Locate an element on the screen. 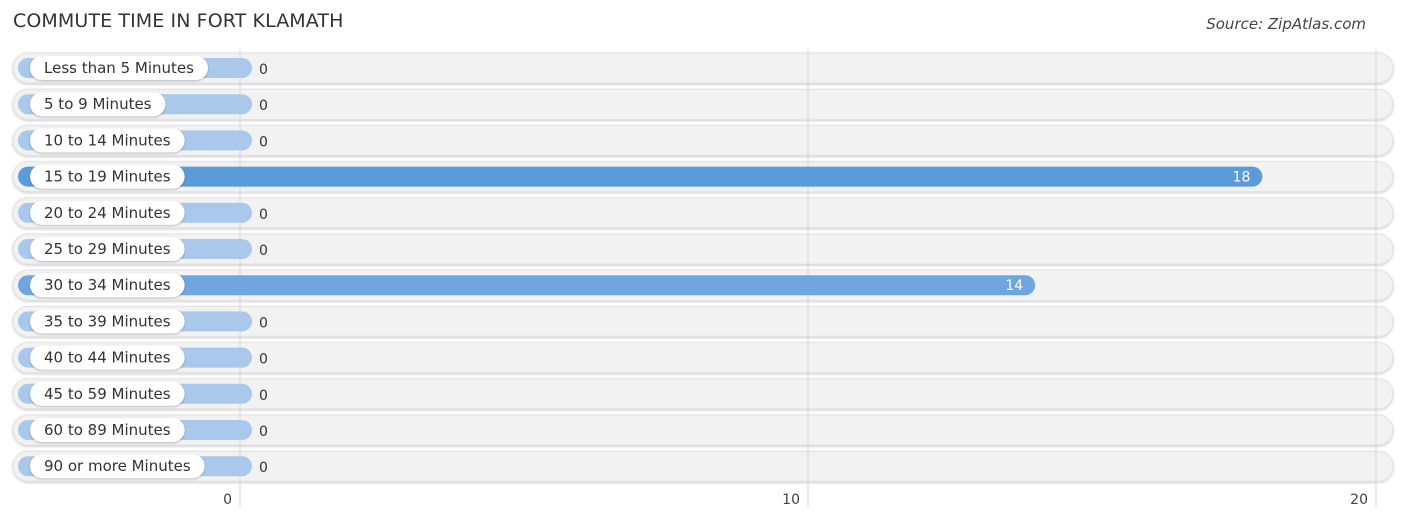 The height and width of the screenshot is (523, 1406). bar is located at coordinates (640, 176).